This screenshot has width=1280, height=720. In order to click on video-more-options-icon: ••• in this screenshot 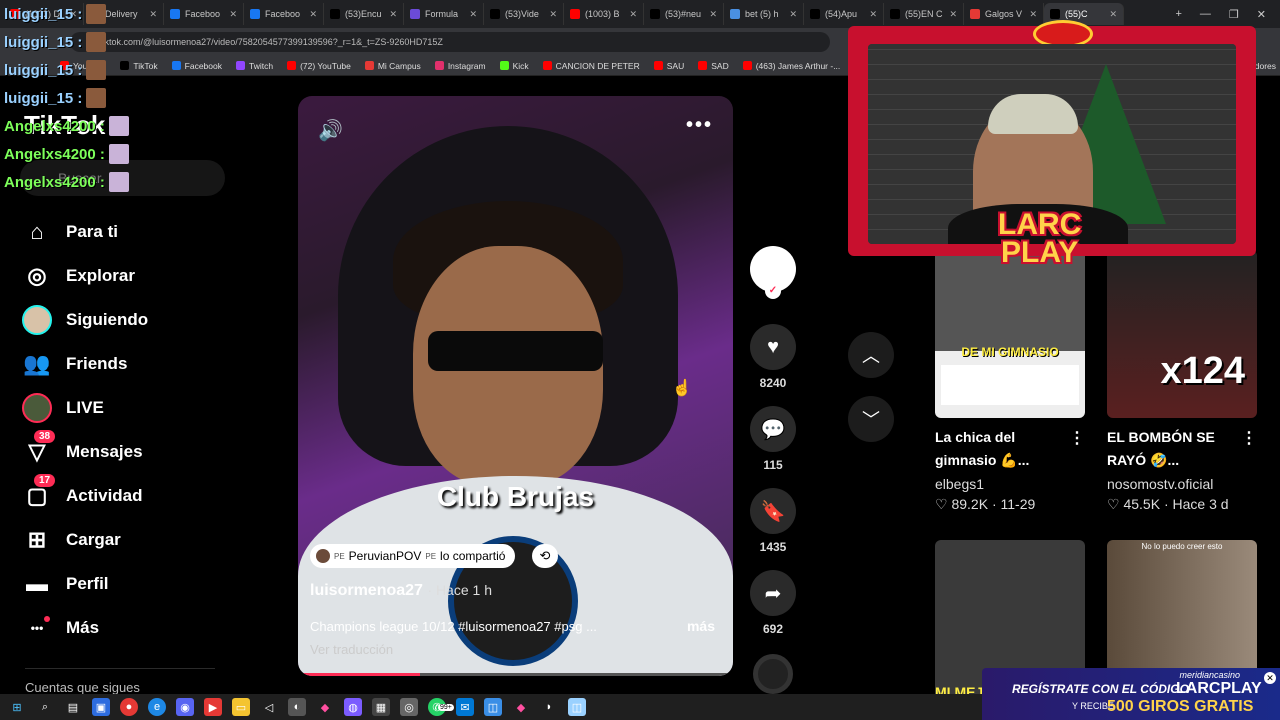, I will do `click(699, 125)`.